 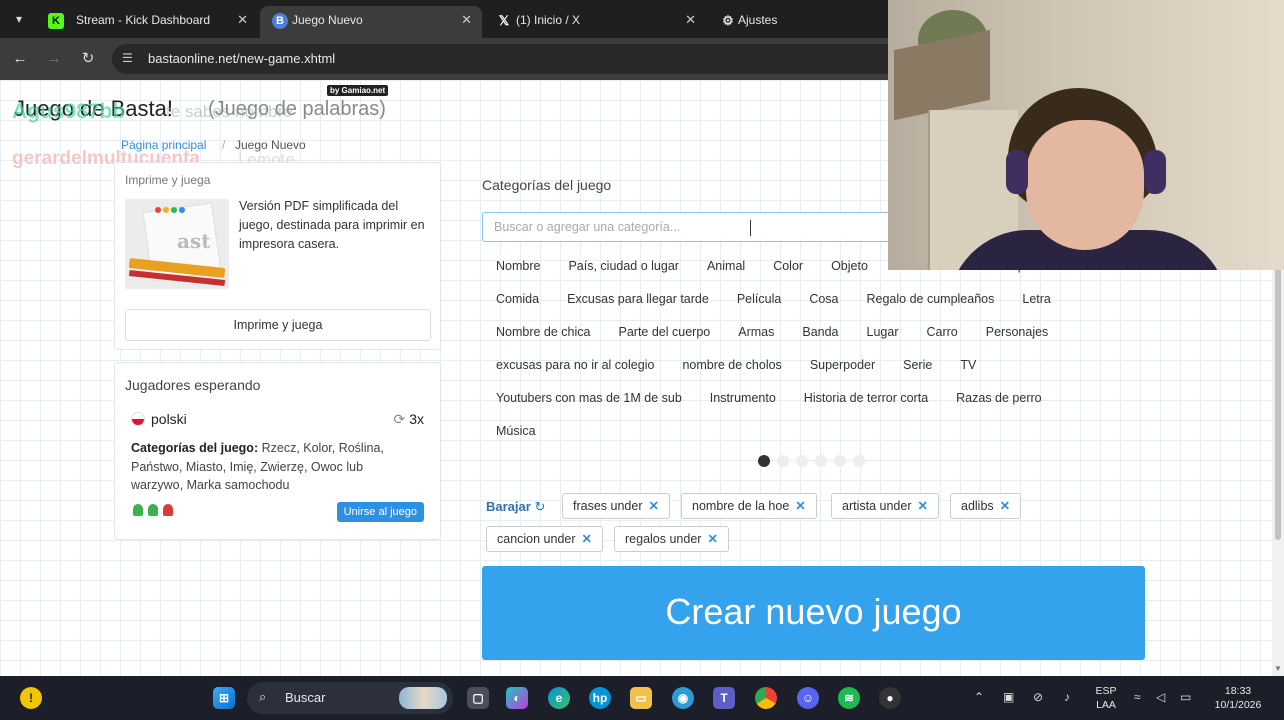 What do you see at coordinates (517, 299) in the screenshot?
I see `category-option: Comida` at bounding box center [517, 299].